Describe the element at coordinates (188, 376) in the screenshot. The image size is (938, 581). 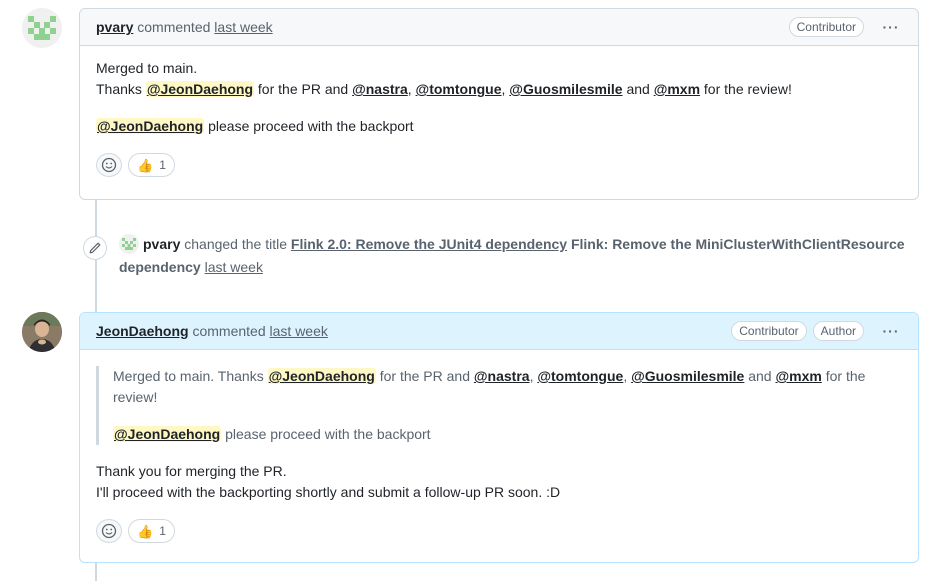
I see `quote-text: Merged to main. Thanks` at that location.